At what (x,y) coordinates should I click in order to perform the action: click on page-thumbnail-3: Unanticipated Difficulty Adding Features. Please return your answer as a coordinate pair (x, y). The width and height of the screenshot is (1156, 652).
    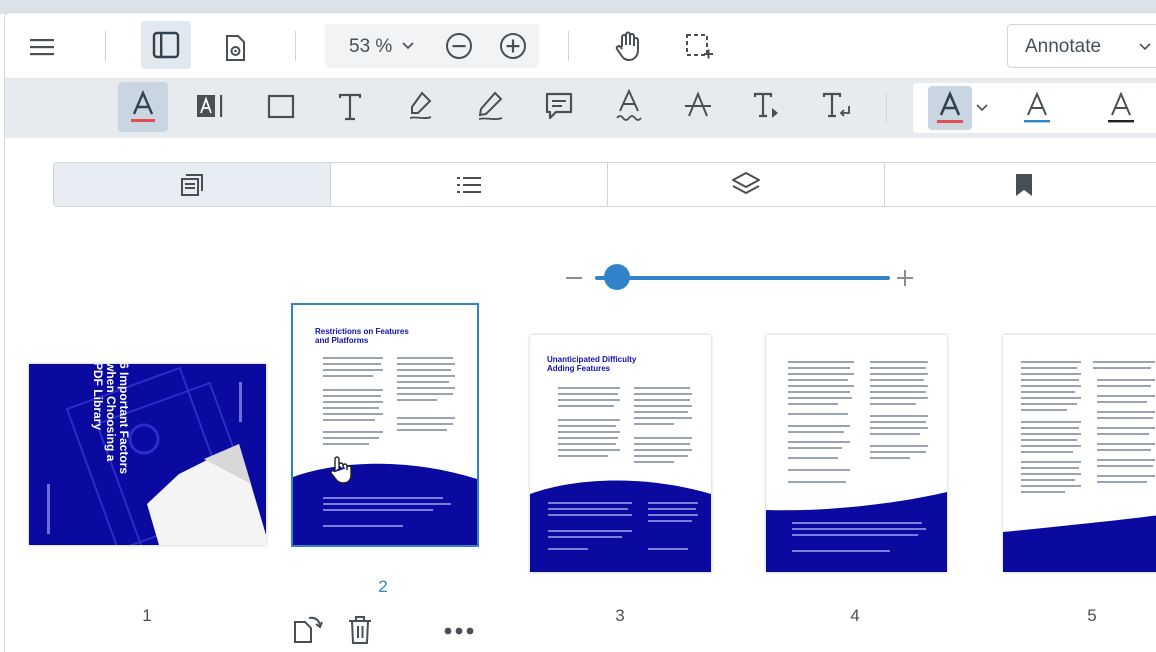
    Looking at the image, I should click on (620, 453).